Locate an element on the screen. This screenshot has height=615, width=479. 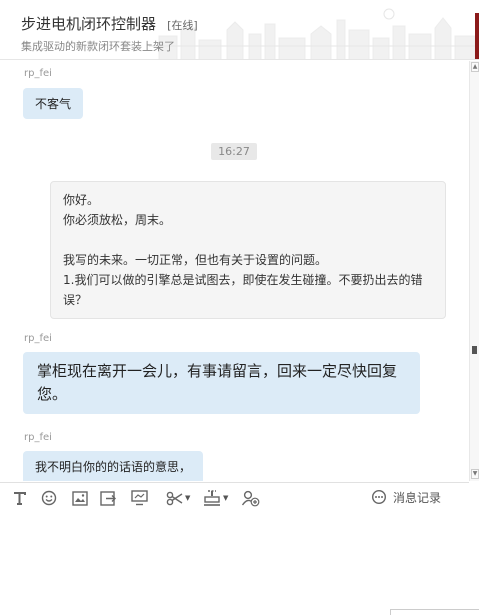
chat-bubble-icon is located at coordinates (379, 497).